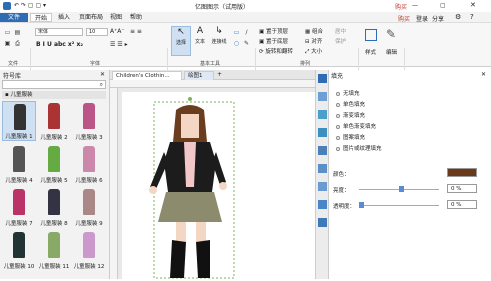 The width and height of the screenshot is (491, 281). What do you see at coordinates (399, 205) in the screenshot?
I see `transparency-slider` at bounding box center [399, 205].